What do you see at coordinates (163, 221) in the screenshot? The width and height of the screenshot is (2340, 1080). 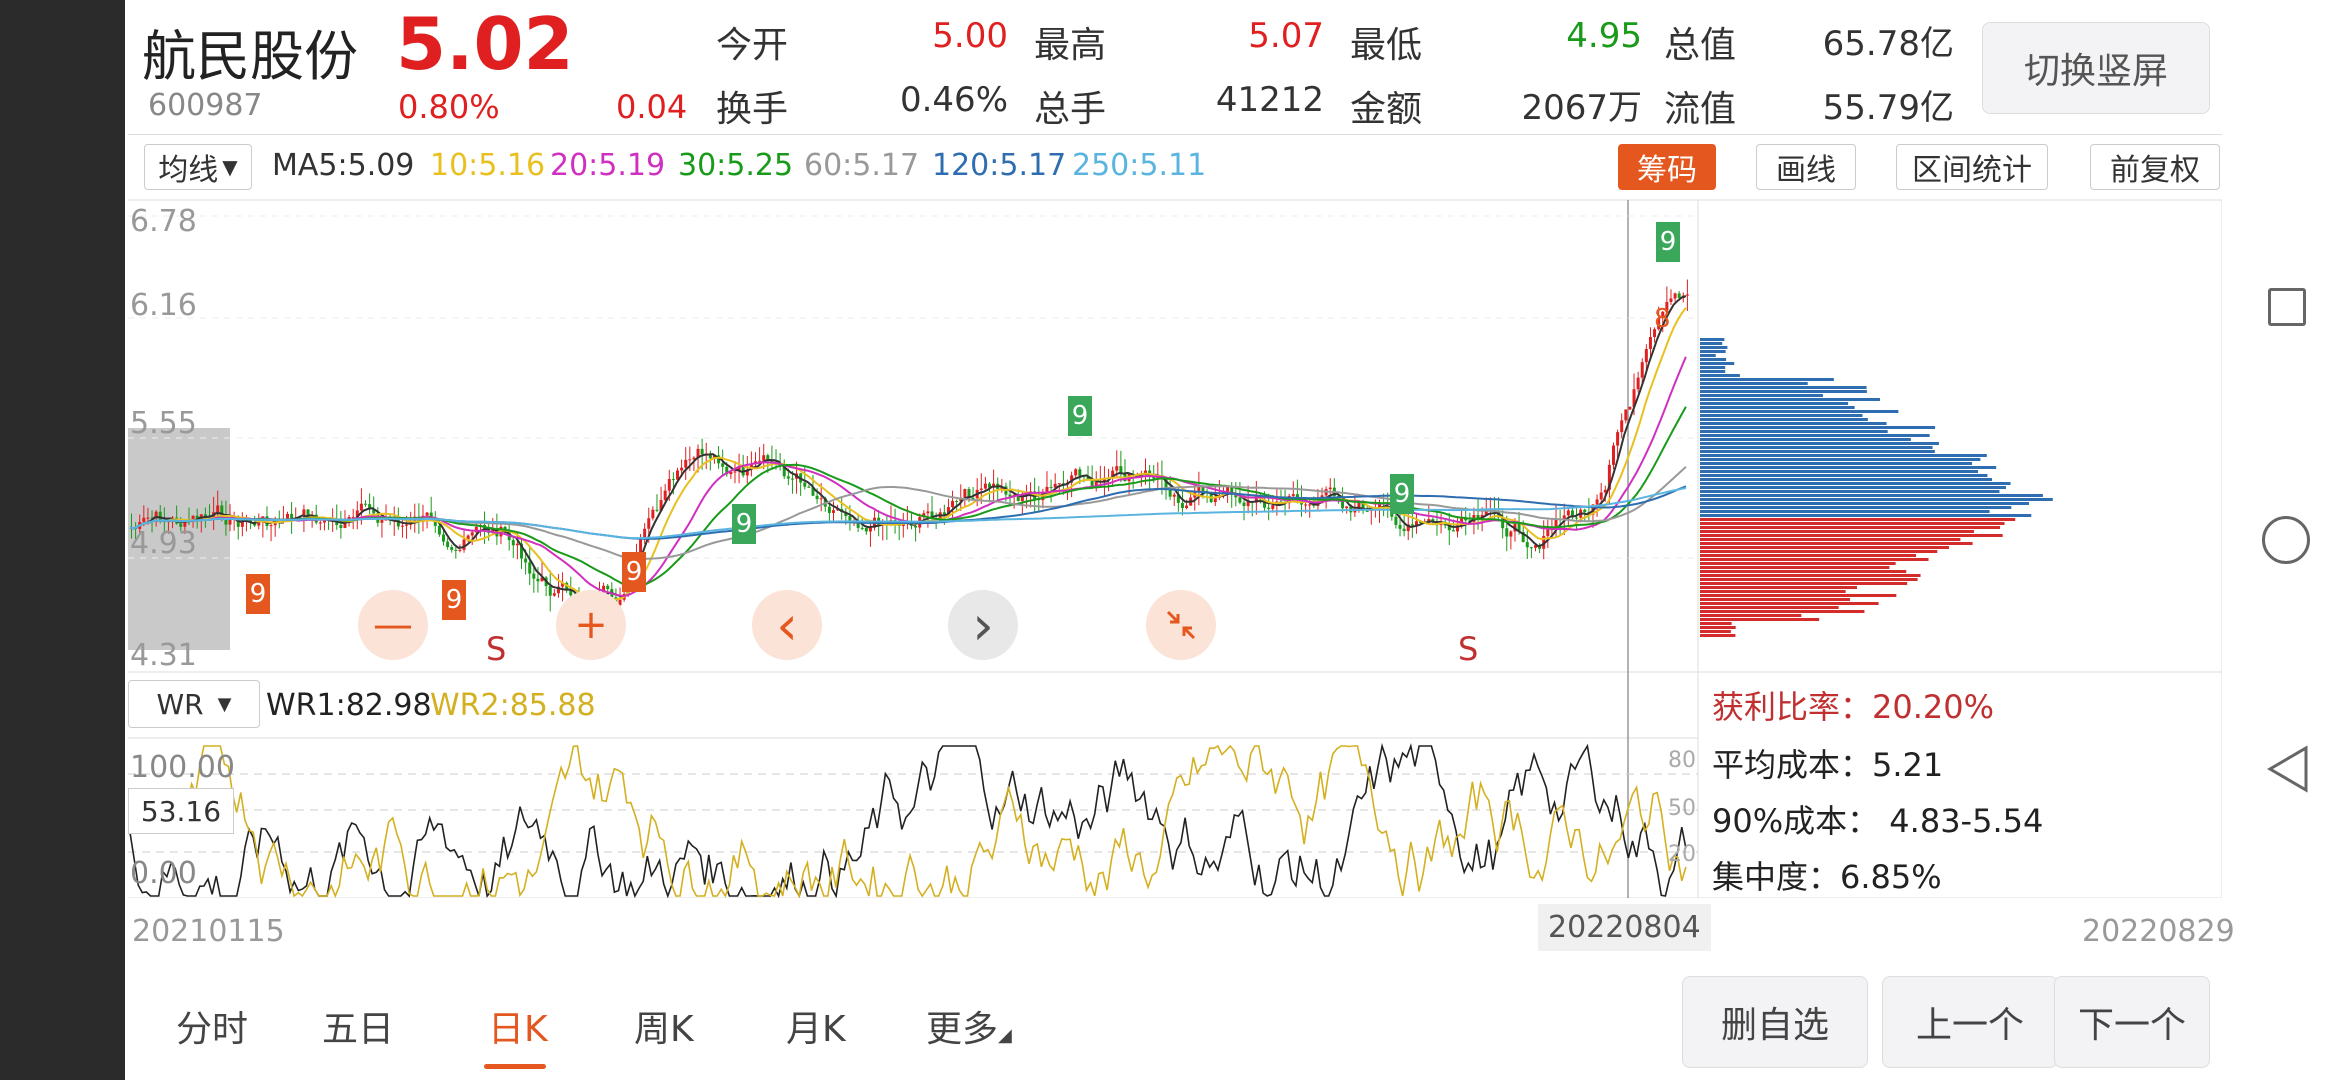 I see `price-tick-label: 6.78` at bounding box center [163, 221].